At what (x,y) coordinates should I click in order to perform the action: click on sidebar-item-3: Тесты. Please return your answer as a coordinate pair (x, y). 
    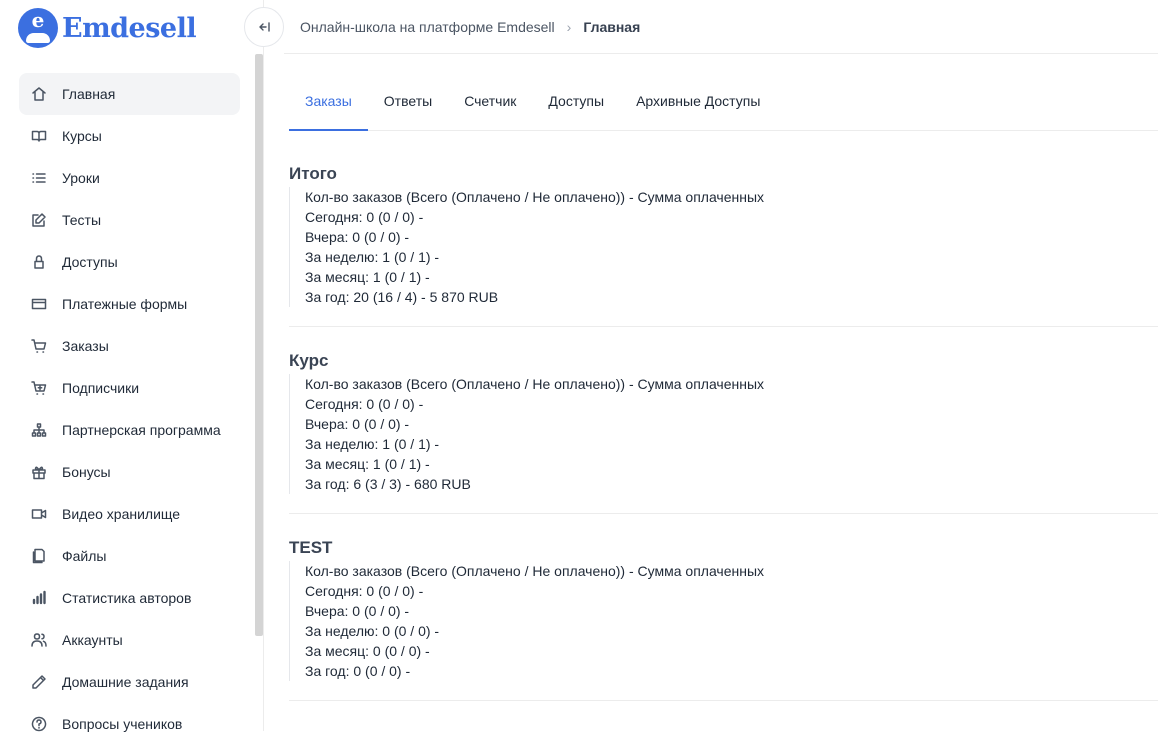
    Looking at the image, I should click on (129, 220).